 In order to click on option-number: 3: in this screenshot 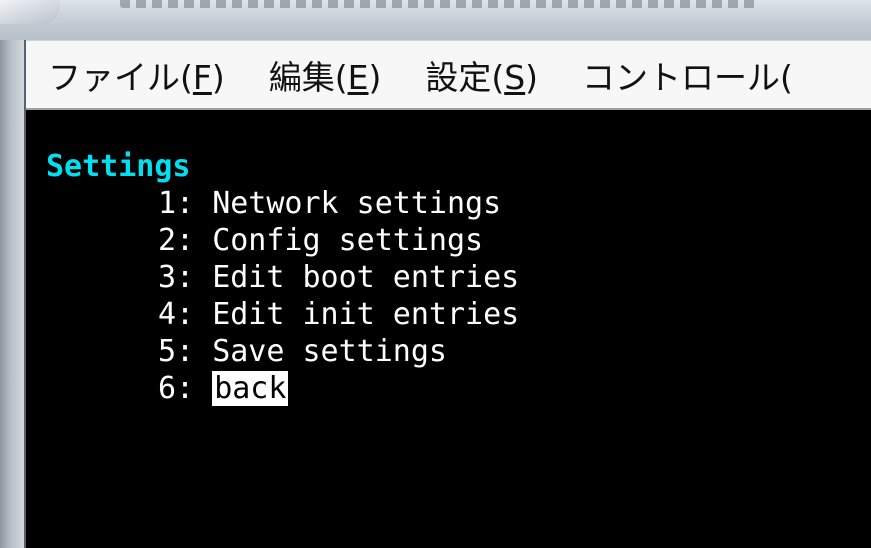, I will do `click(176, 277)`.